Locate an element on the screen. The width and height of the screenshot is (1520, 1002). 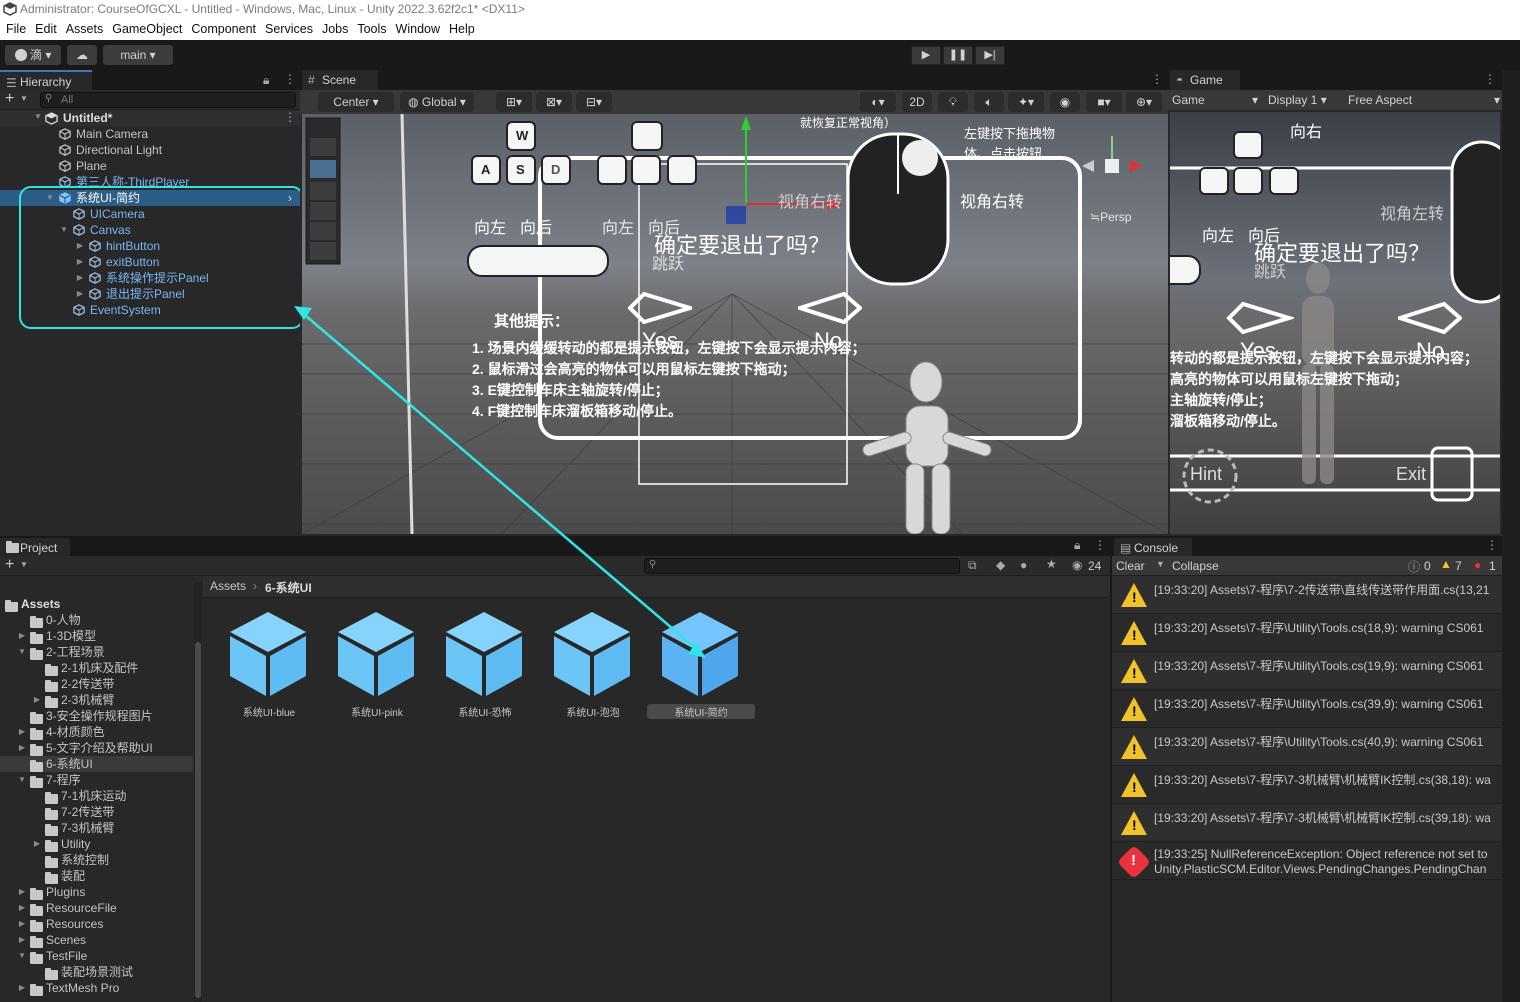
filter-by-label-icon: ◆ is located at coordinates (1000, 565).